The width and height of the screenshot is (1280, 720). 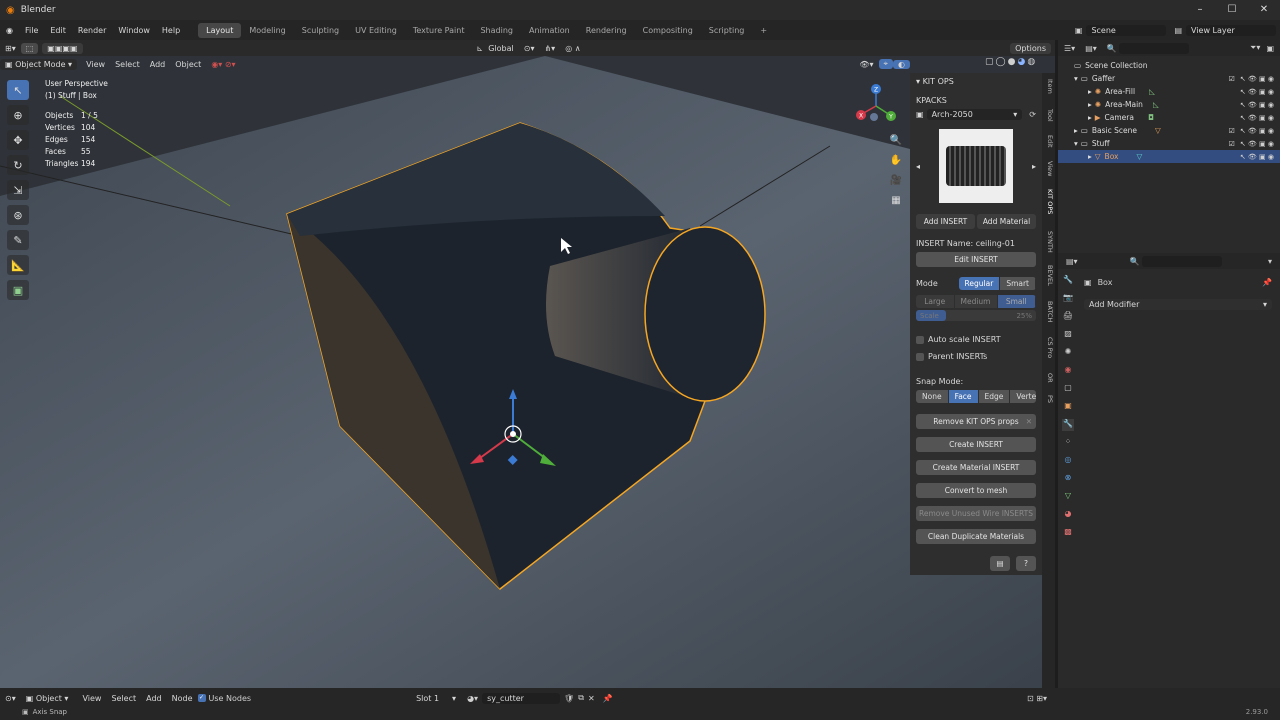 I want to click on object-menu: Object, so click(x=188, y=64).